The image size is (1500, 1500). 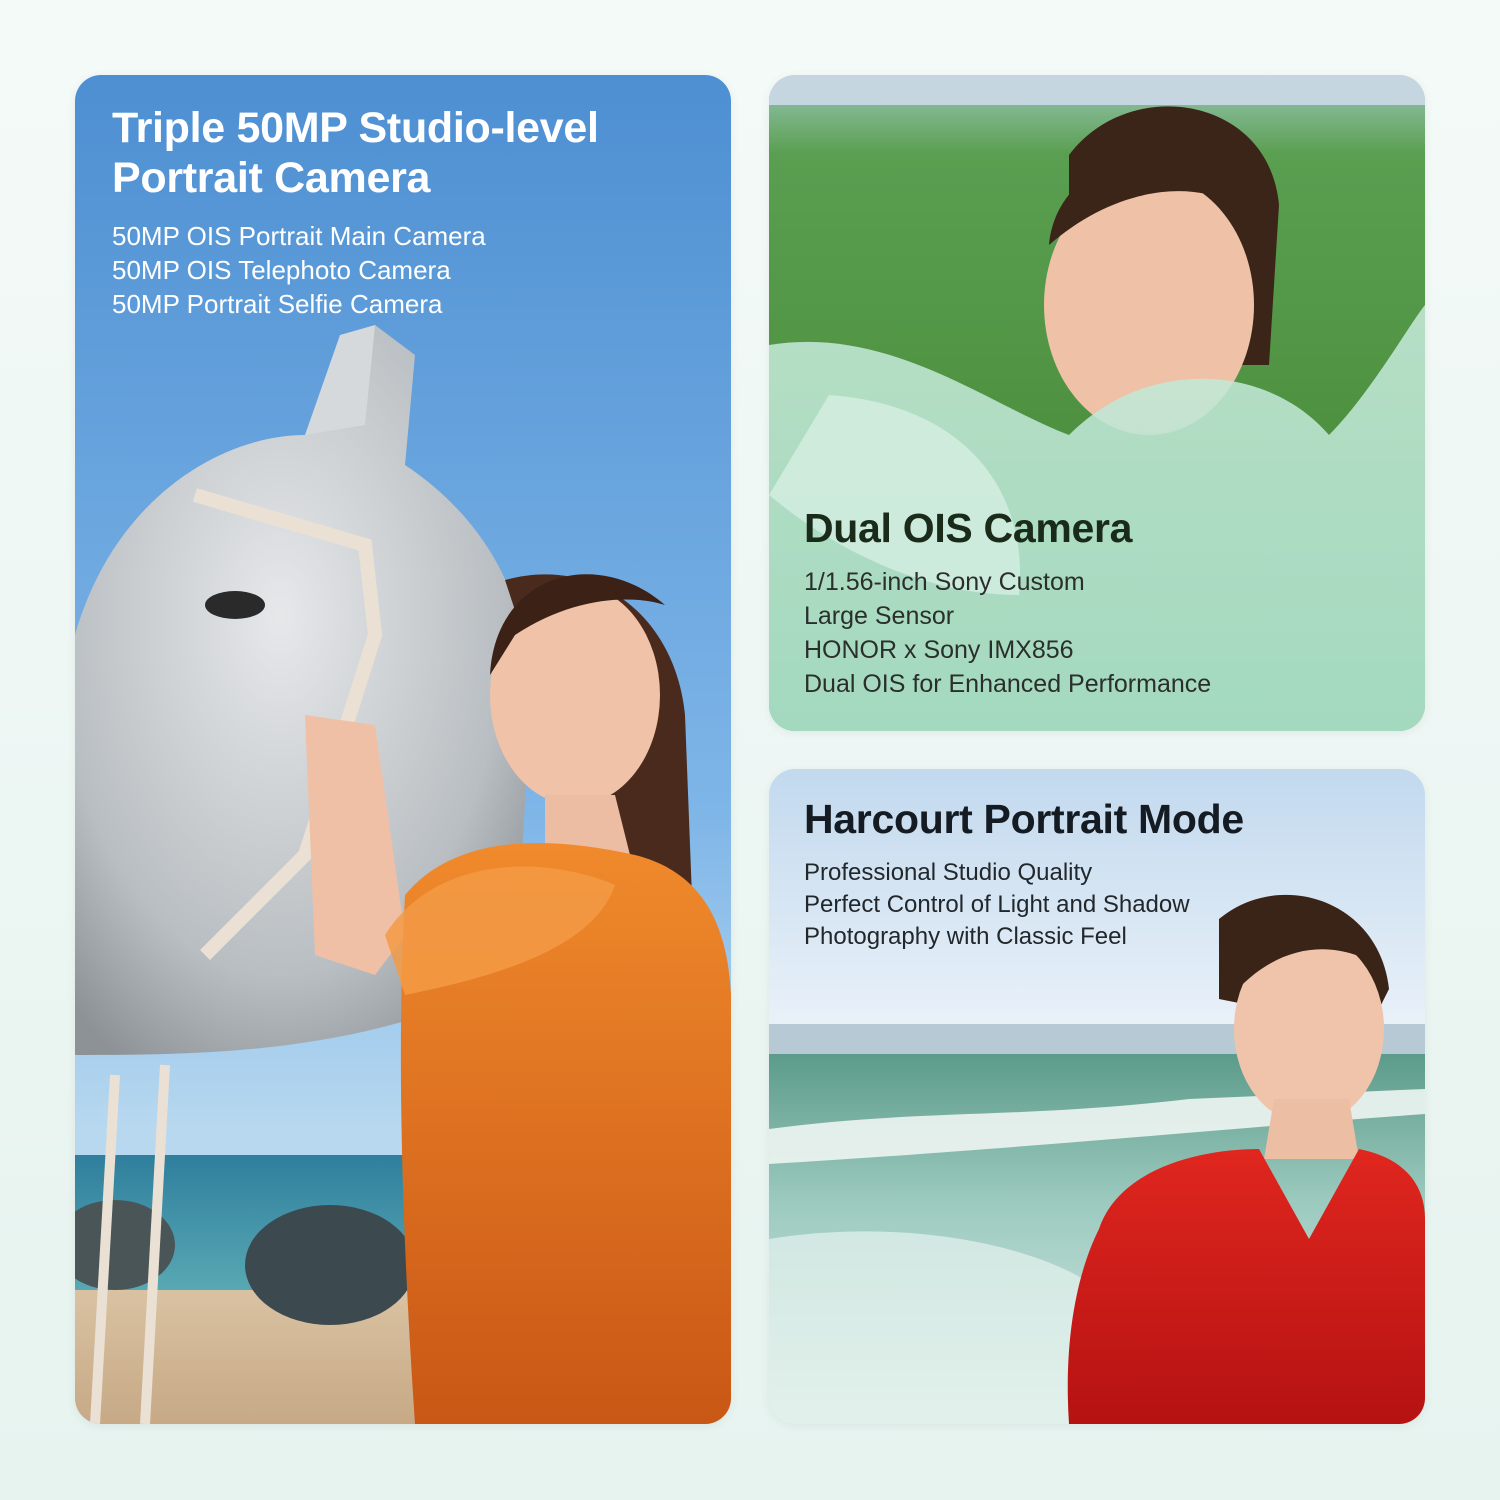 I want to click on card-title: Dual OIS Camera, so click(x=968, y=528).